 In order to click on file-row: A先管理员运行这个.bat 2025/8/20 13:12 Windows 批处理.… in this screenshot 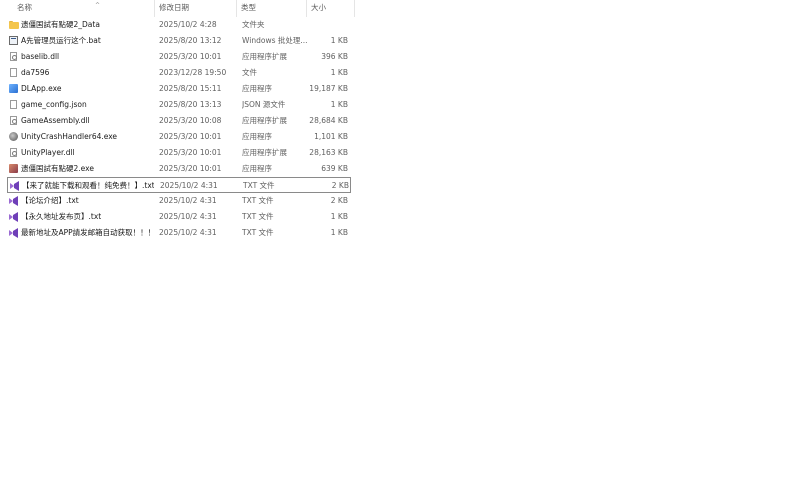, I will do `click(179, 41)`.